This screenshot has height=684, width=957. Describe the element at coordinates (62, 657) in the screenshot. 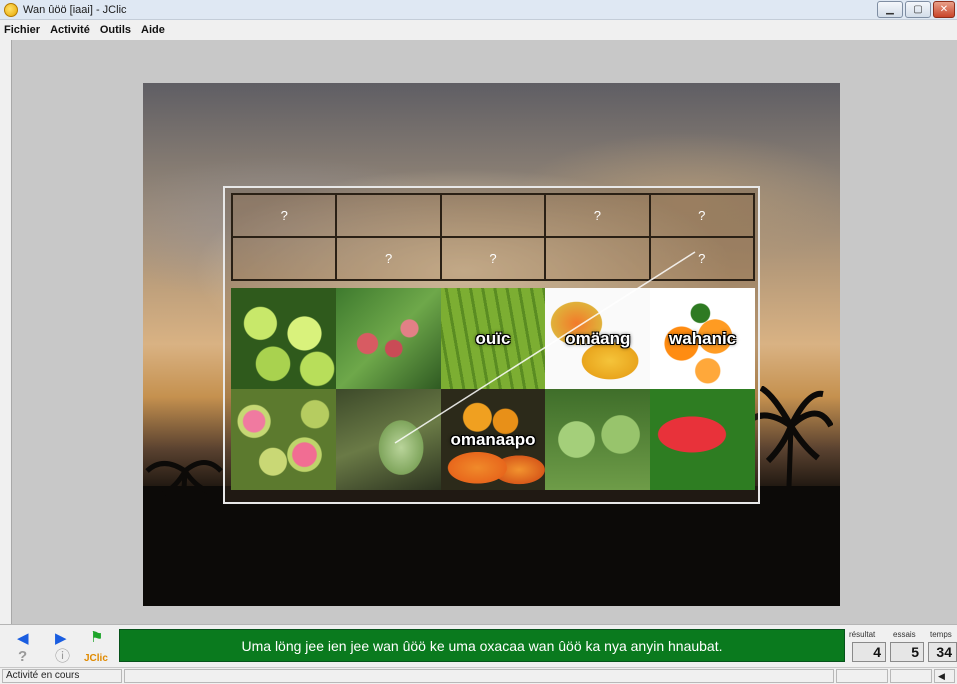

I see `info-icon: ⓘ` at that location.